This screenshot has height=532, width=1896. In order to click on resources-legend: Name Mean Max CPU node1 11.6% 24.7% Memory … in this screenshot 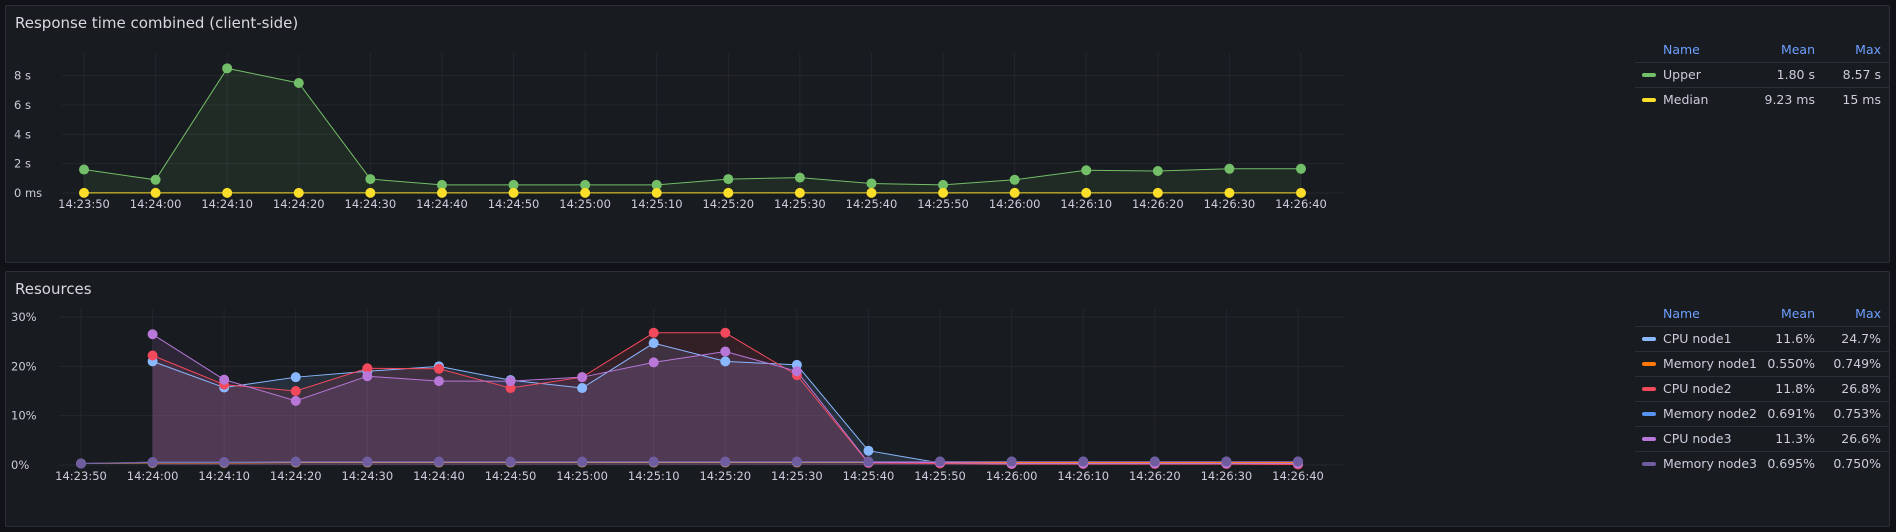, I will do `click(1762, 389)`.